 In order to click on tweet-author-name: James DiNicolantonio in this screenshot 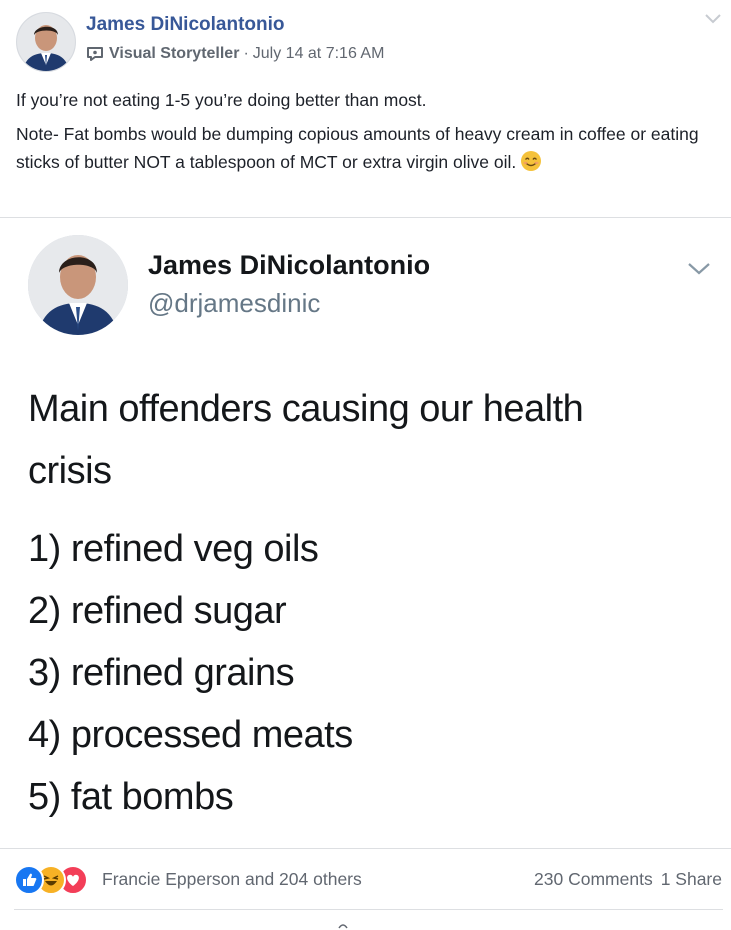, I will do `click(289, 265)`.